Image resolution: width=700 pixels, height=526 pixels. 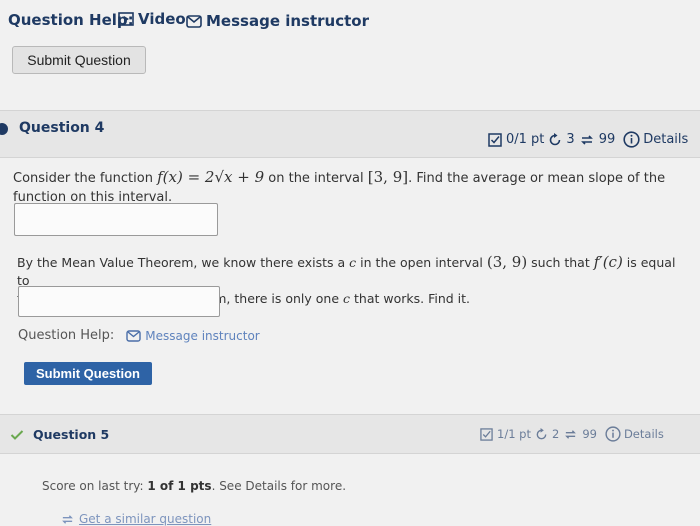 I want to click on q4-derivative: f′(c), so click(x=608, y=262).